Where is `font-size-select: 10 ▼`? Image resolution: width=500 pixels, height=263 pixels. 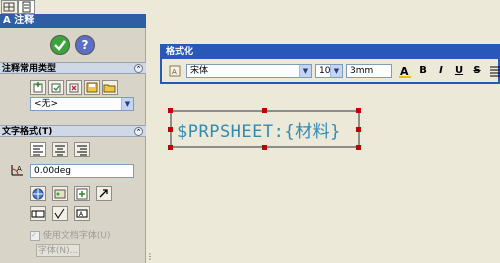
font-size-select: 10 ▼ is located at coordinates (329, 71).